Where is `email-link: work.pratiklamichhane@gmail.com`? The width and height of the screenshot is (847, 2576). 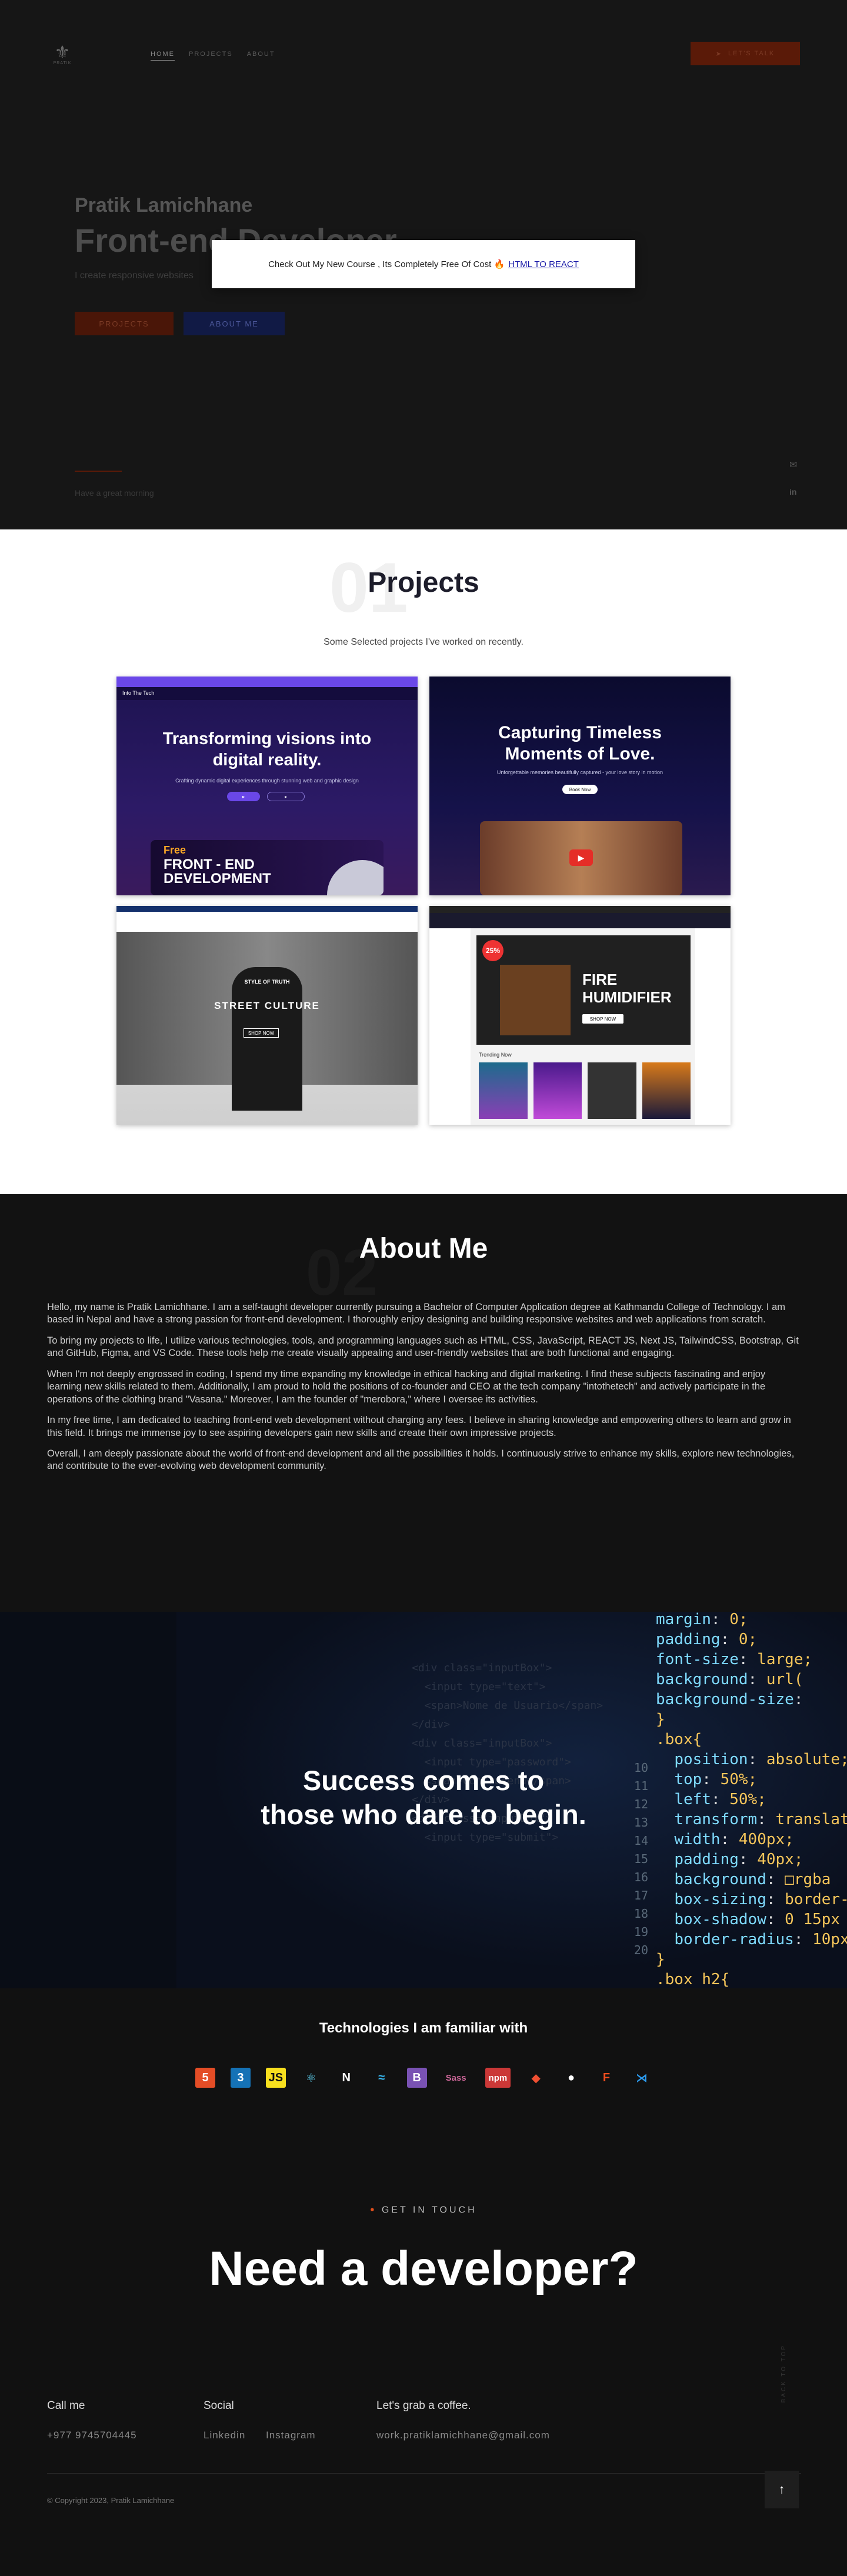 email-link: work.pratiklamichhane@gmail.com is located at coordinates (463, 2436).